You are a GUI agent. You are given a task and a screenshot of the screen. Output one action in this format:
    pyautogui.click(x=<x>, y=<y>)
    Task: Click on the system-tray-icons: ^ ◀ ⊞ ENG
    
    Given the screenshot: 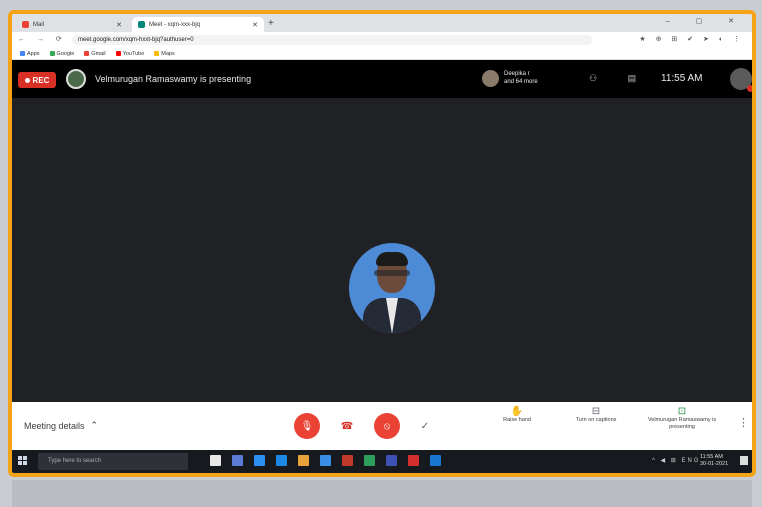 What is the action you would take?
    pyautogui.click(x=676, y=460)
    